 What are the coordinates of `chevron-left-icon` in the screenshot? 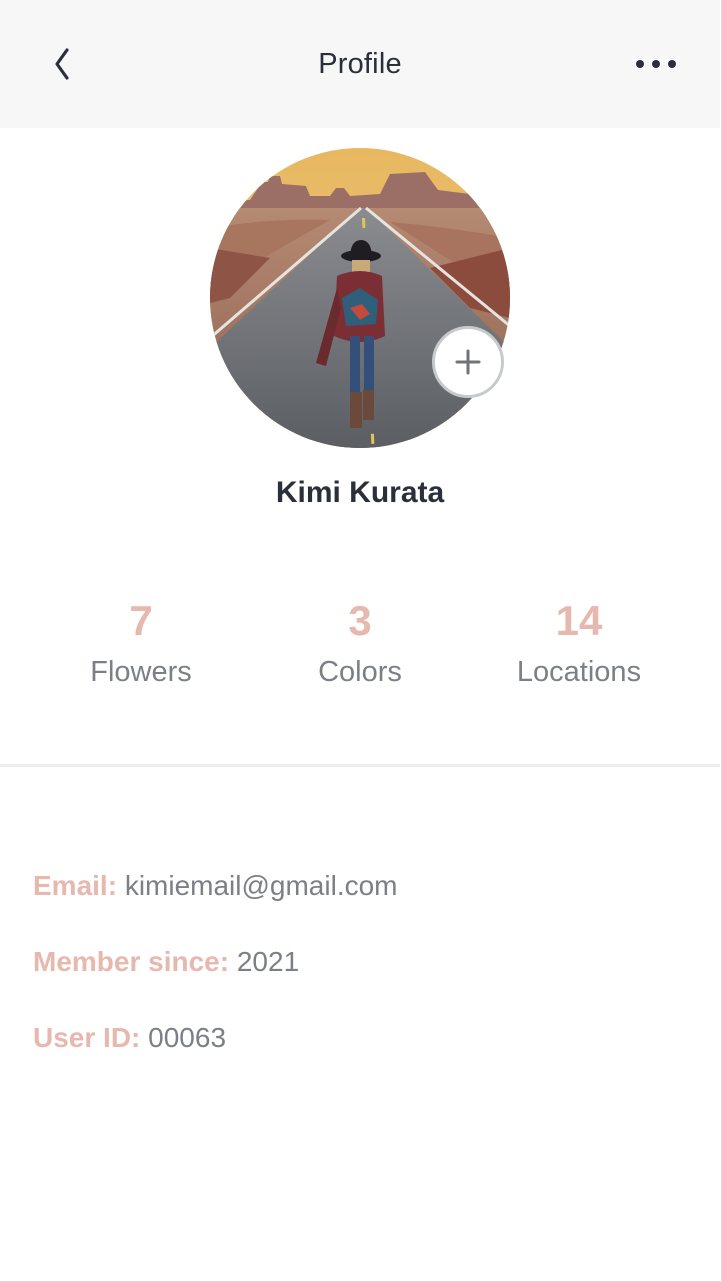 It's located at (62, 64).